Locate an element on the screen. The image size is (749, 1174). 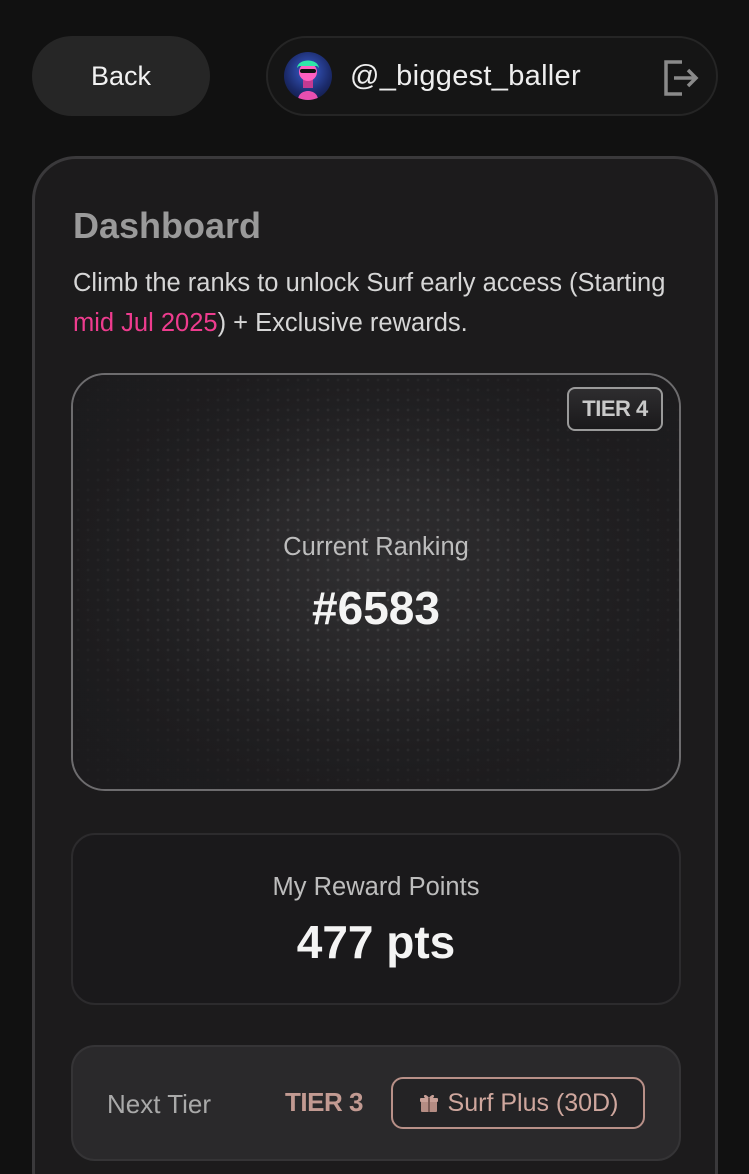
tier-badge: TIER 4 is located at coordinates (615, 409).